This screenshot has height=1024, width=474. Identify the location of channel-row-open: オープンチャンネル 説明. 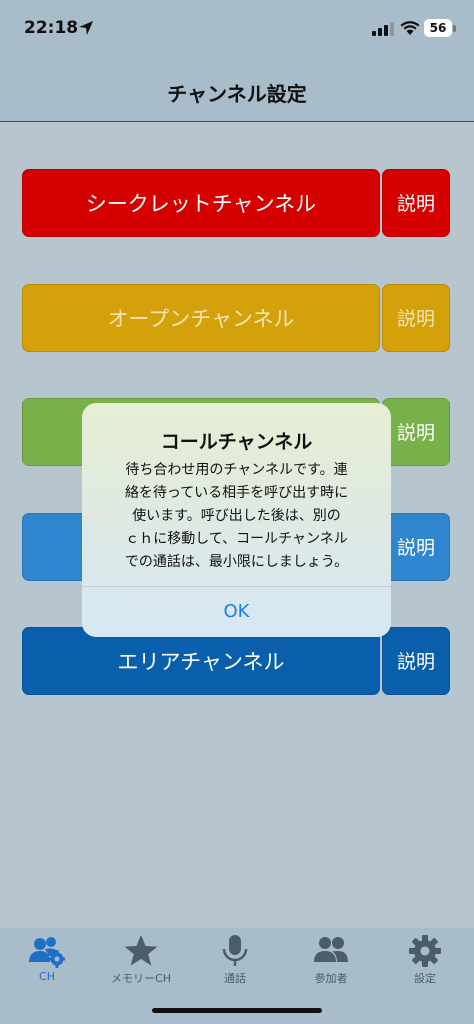
(236, 319).